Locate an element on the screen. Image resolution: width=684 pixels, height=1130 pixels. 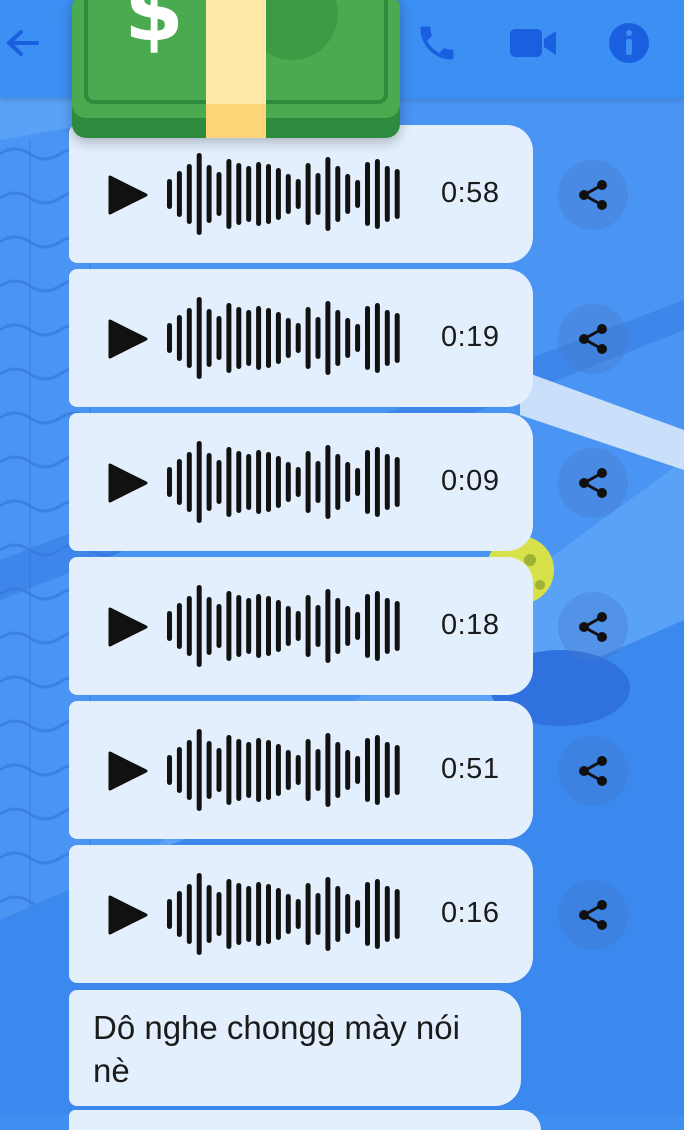
info-icon is located at coordinates (629, 43).